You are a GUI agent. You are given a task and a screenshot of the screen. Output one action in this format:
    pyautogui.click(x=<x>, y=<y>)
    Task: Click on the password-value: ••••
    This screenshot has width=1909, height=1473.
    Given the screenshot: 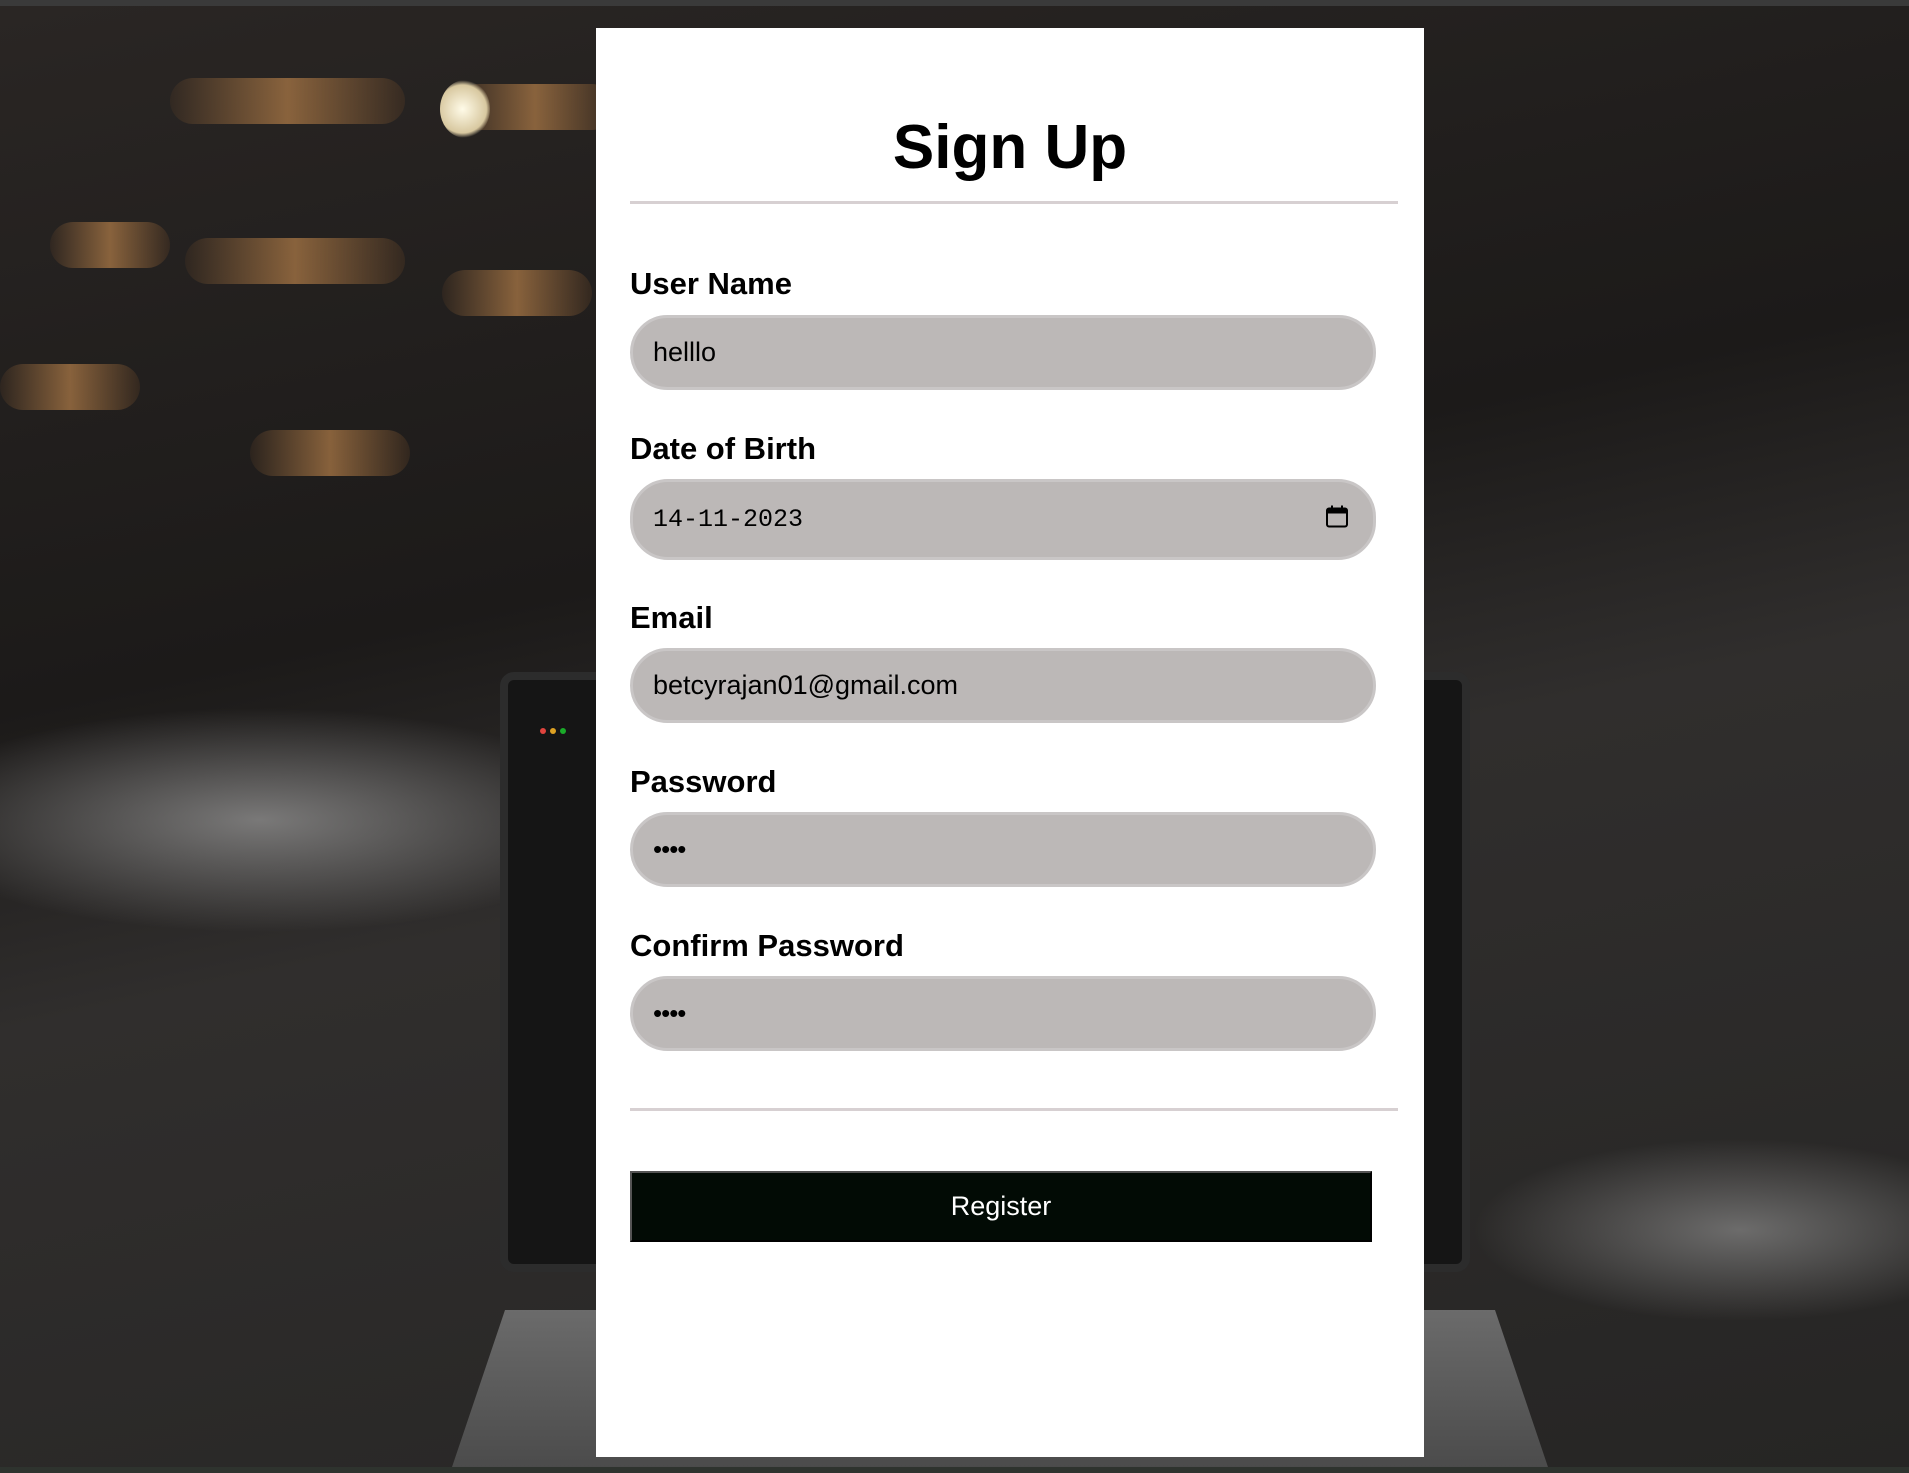 What is the action you would take?
    pyautogui.click(x=669, y=849)
    